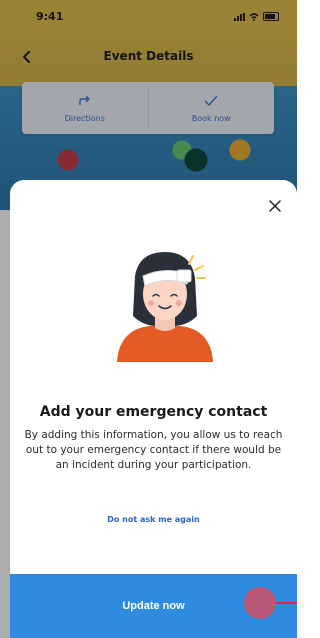 The width and height of the screenshot is (320, 638). Describe the element at coordinates (165, 307) in the screenshot. I see `injured-person-illustration` at that location.